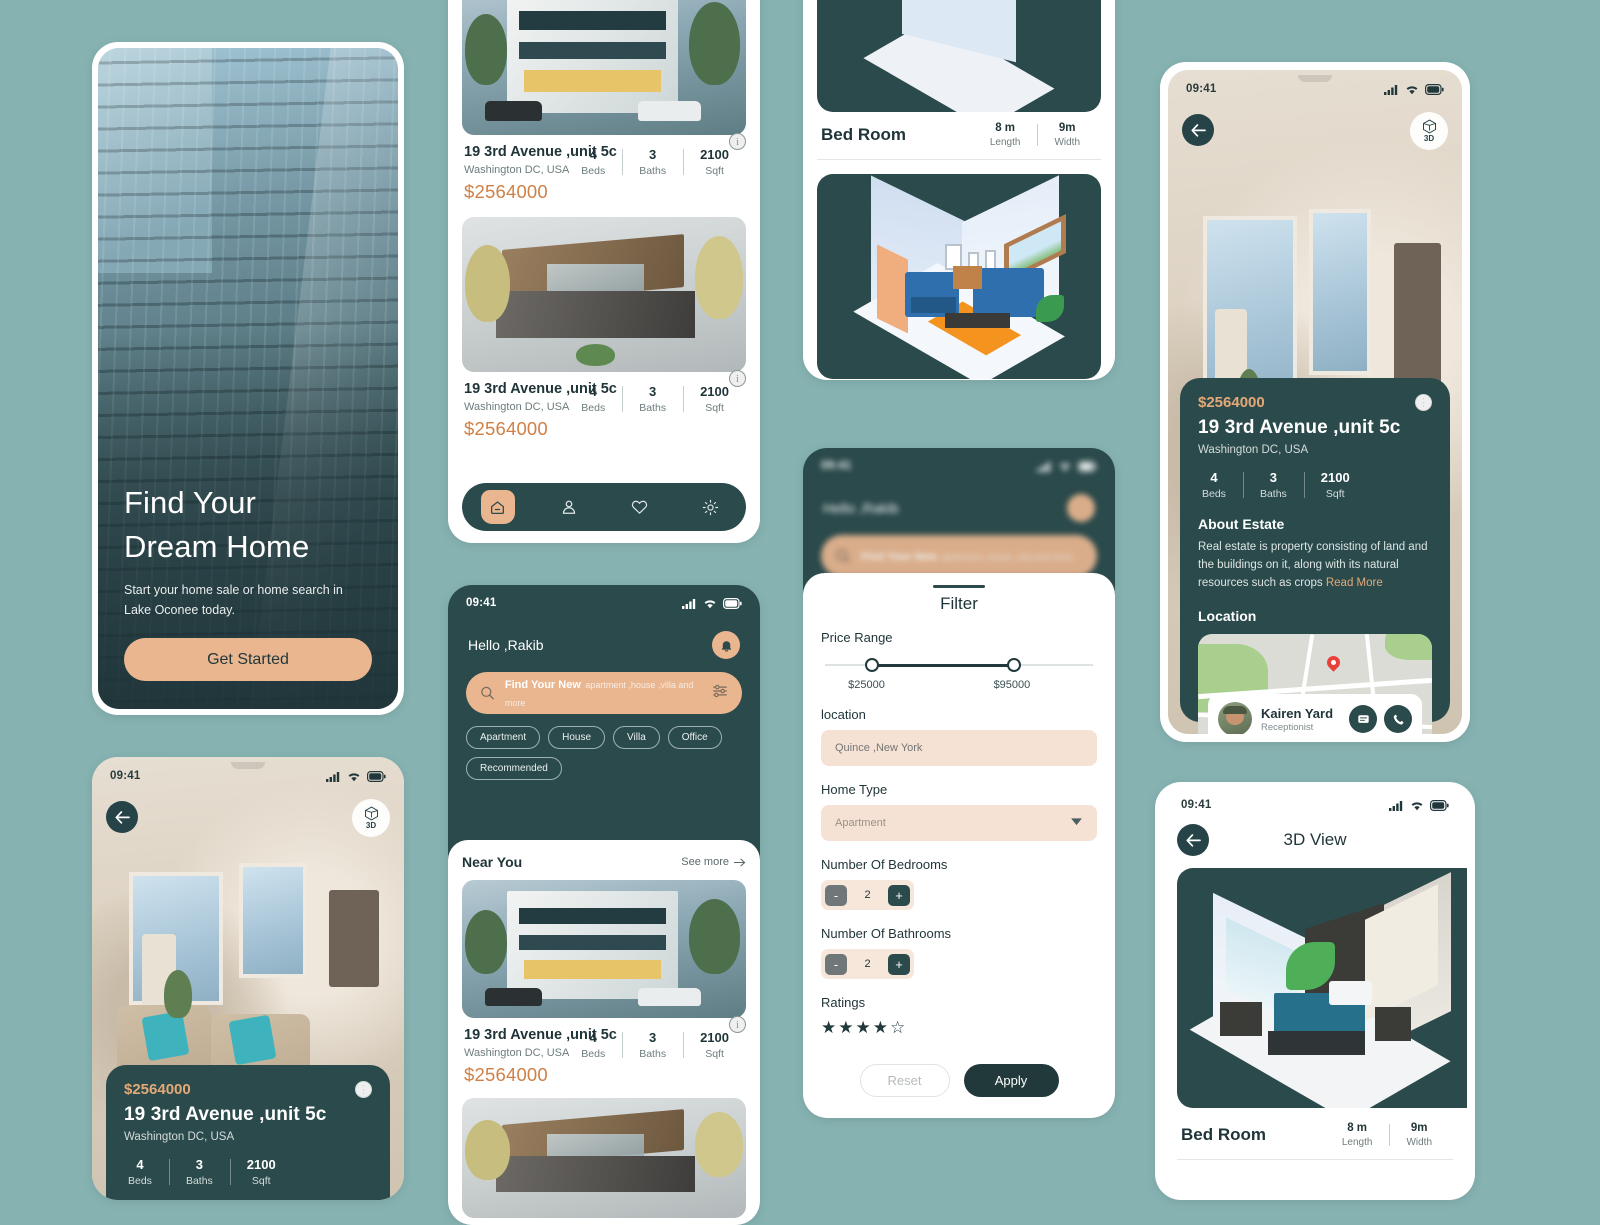 The width and height of the screenshot is (1600, 1225). What do you see at coordinates (569, 507) in the screenshot?
I see `nav-profile-icon` at bounding box center [569, 507].